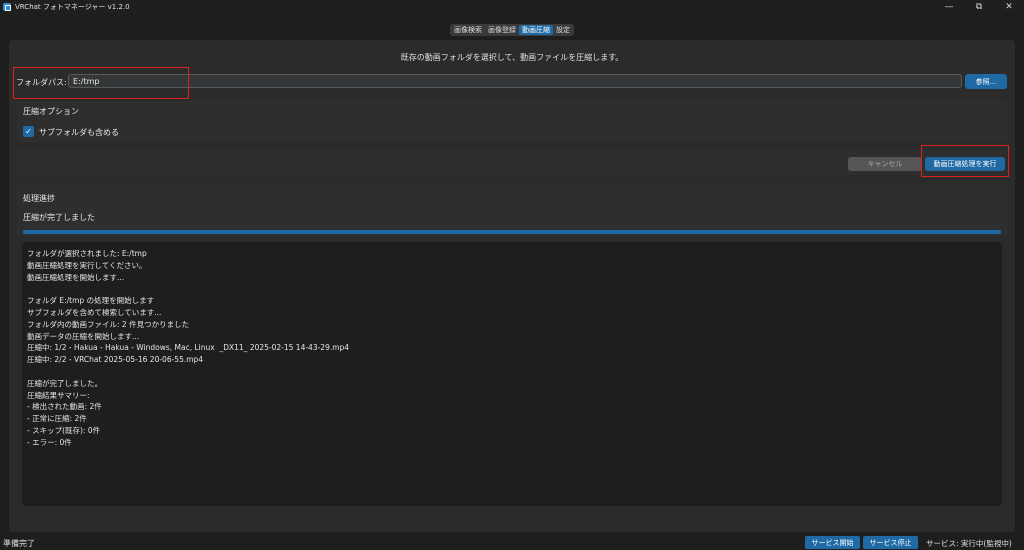 The width and height of the screenshot is (1024, 550). Describe the element at coordinates (515, 81) in the screenshot. I see `folder-path-input` at that location.